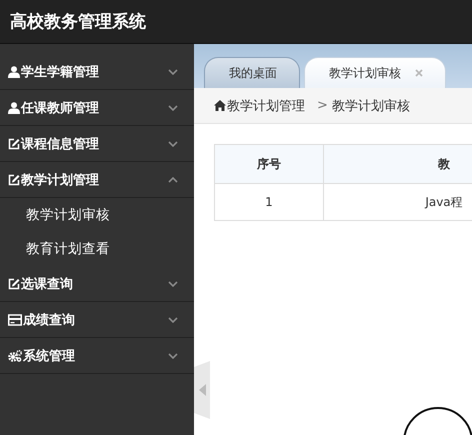  Describe the element at coordinates (78, 22) in the screenshot. I see `app-title: 高校教务管理系统` at that location.